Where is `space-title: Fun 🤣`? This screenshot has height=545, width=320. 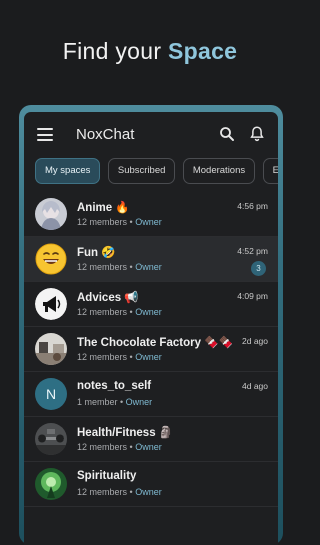 space-title: Fun 🤣 is located at coordinates (96, 253).